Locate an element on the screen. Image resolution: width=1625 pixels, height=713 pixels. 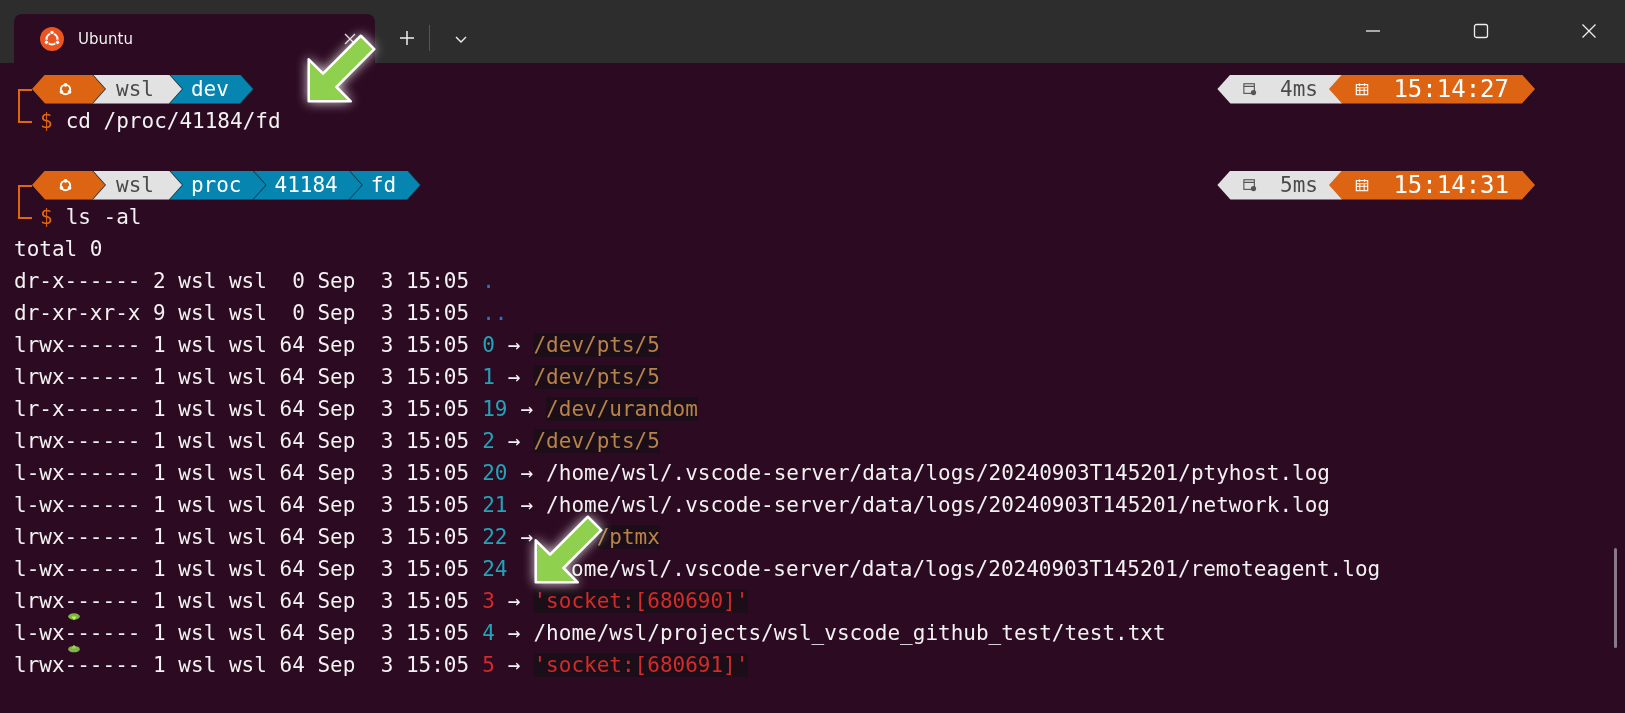
file-name: .. is located at coordinates (495, 313).